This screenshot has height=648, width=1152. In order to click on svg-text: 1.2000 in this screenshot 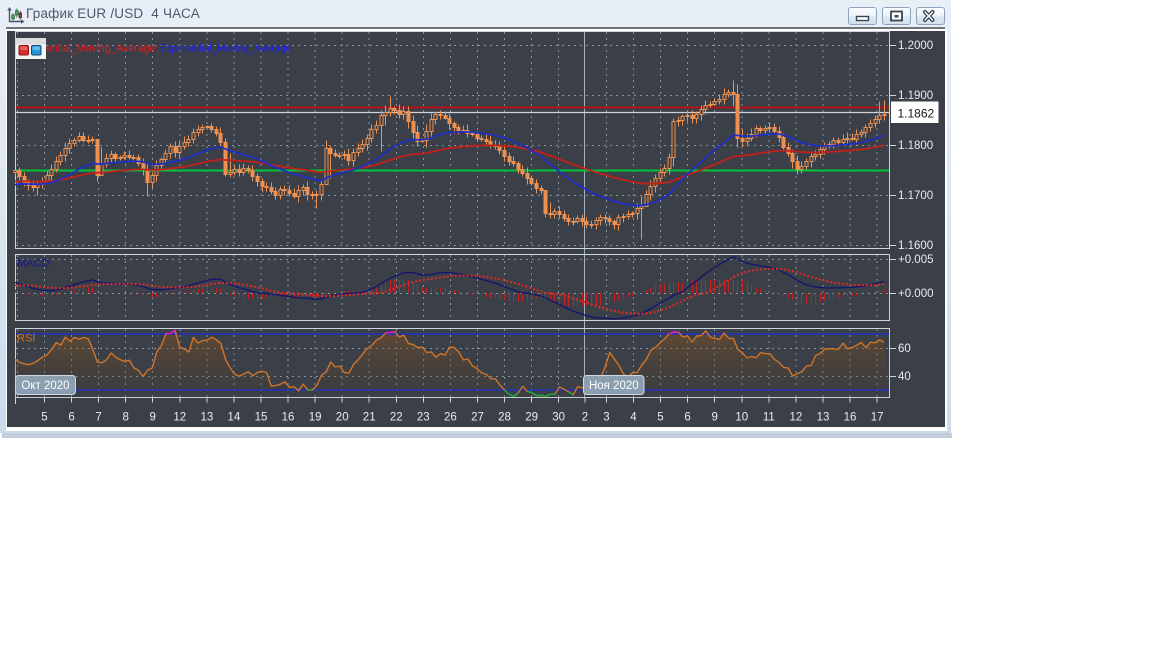, I will do `click(915, 46)`.